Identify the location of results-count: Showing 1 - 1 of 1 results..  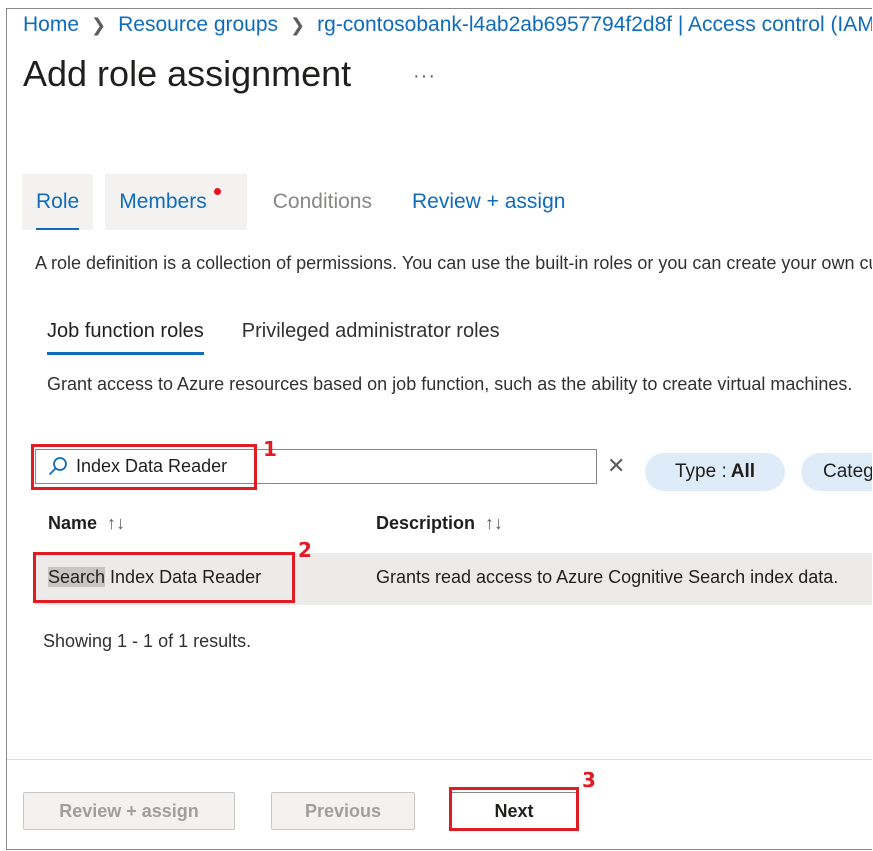
(147, 641).